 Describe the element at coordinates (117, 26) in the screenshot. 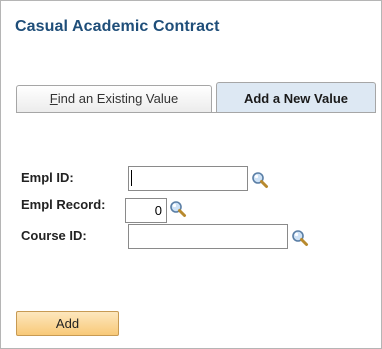

I see `page-title: Casual Academic Contract` at that location.